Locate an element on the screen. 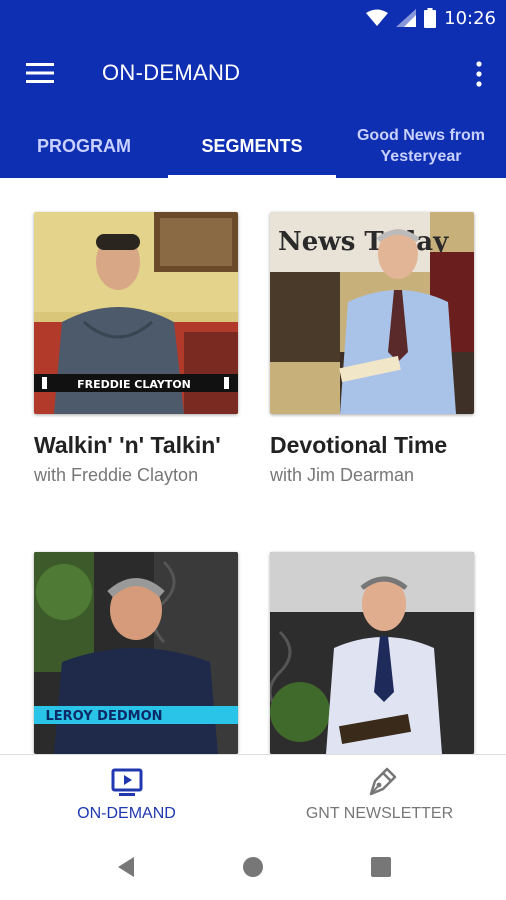 Image resolution: width=506 pixels, height=900 pixels. recents-icon is located at coordinates (381, 867).